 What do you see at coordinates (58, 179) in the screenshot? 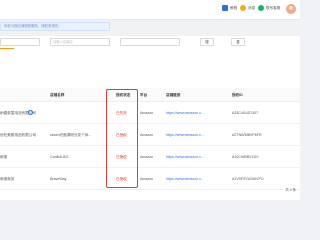
I see `store-name-cell: BraveWay` at bounding box center [58, 179].